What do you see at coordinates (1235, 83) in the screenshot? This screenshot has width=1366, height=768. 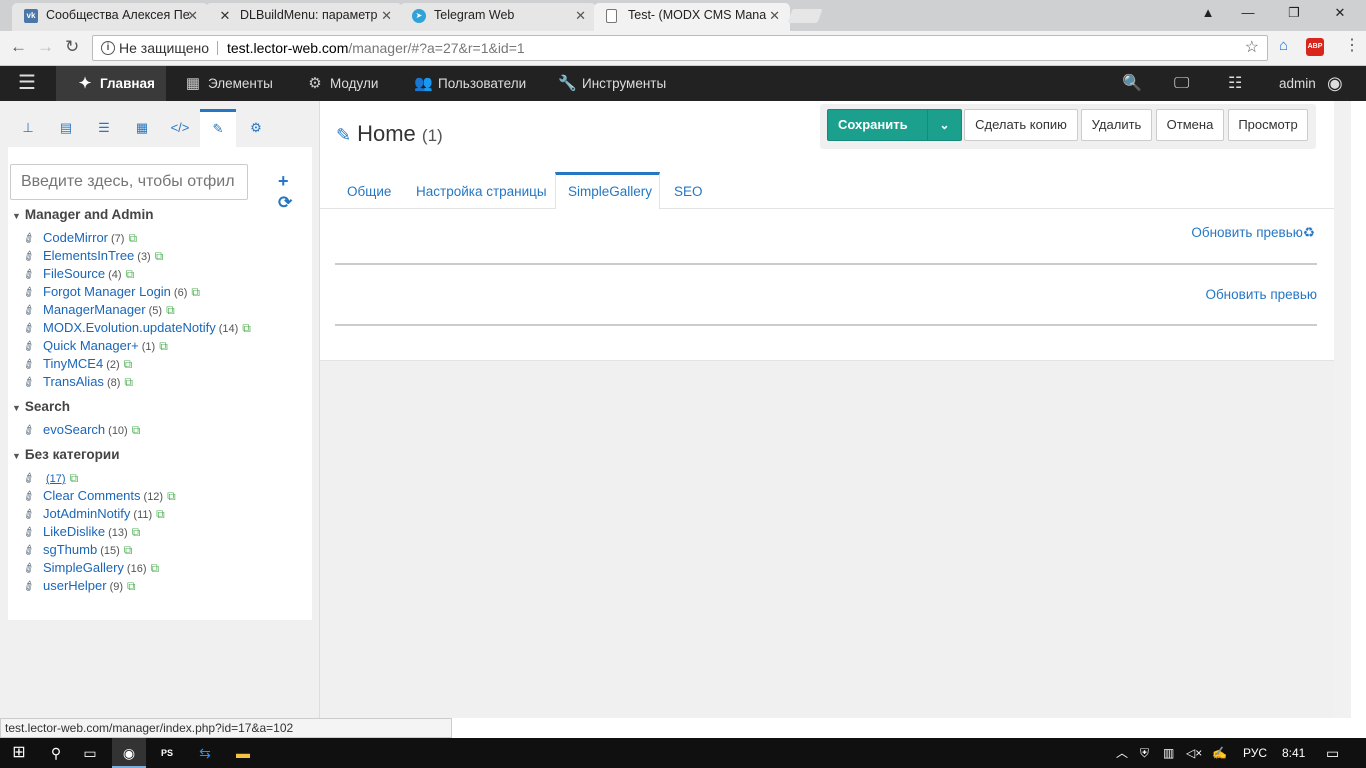 I see `sliders-icon: ☷` at bounding box center [1235, 83].